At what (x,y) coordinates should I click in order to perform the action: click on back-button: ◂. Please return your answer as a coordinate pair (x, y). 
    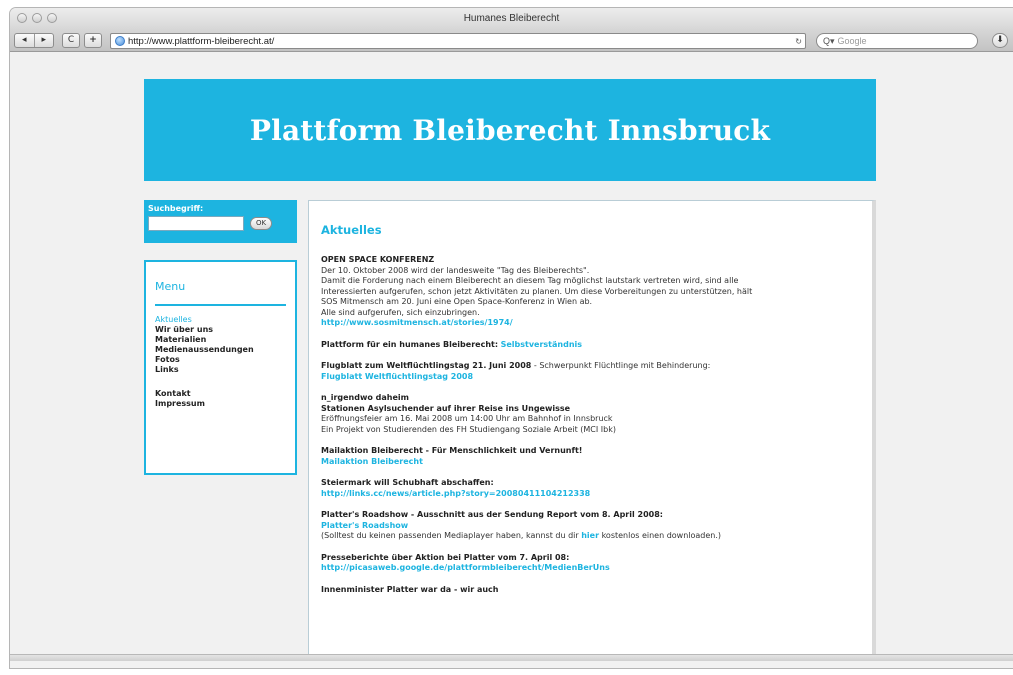
    Looking at the image, I should click on (25, 40).